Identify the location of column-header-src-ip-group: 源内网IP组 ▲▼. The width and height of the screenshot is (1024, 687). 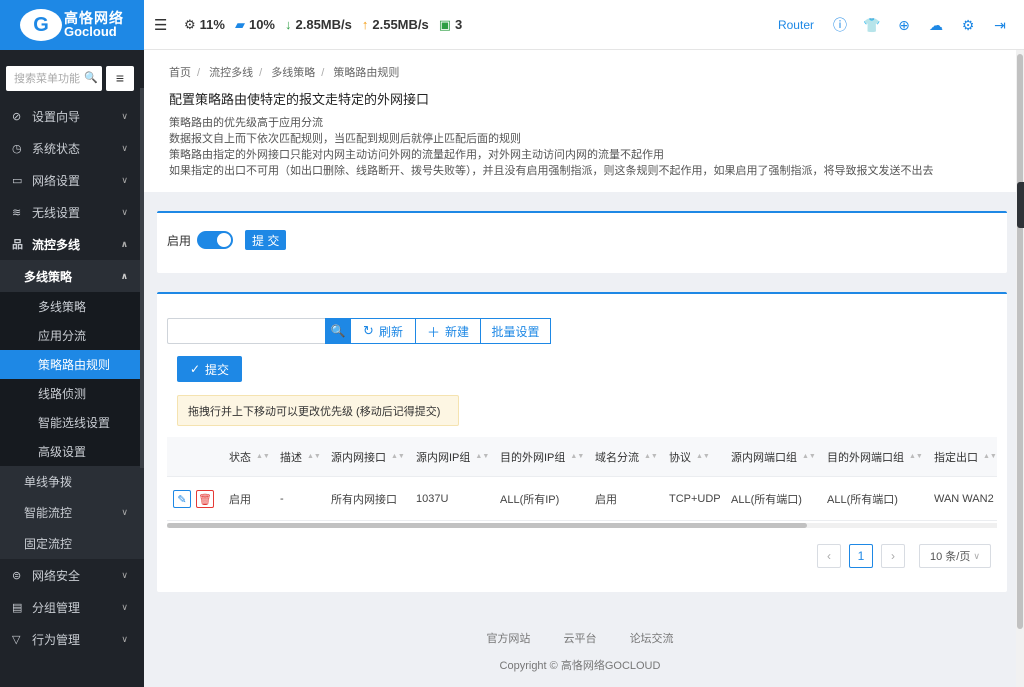
(452, 457).